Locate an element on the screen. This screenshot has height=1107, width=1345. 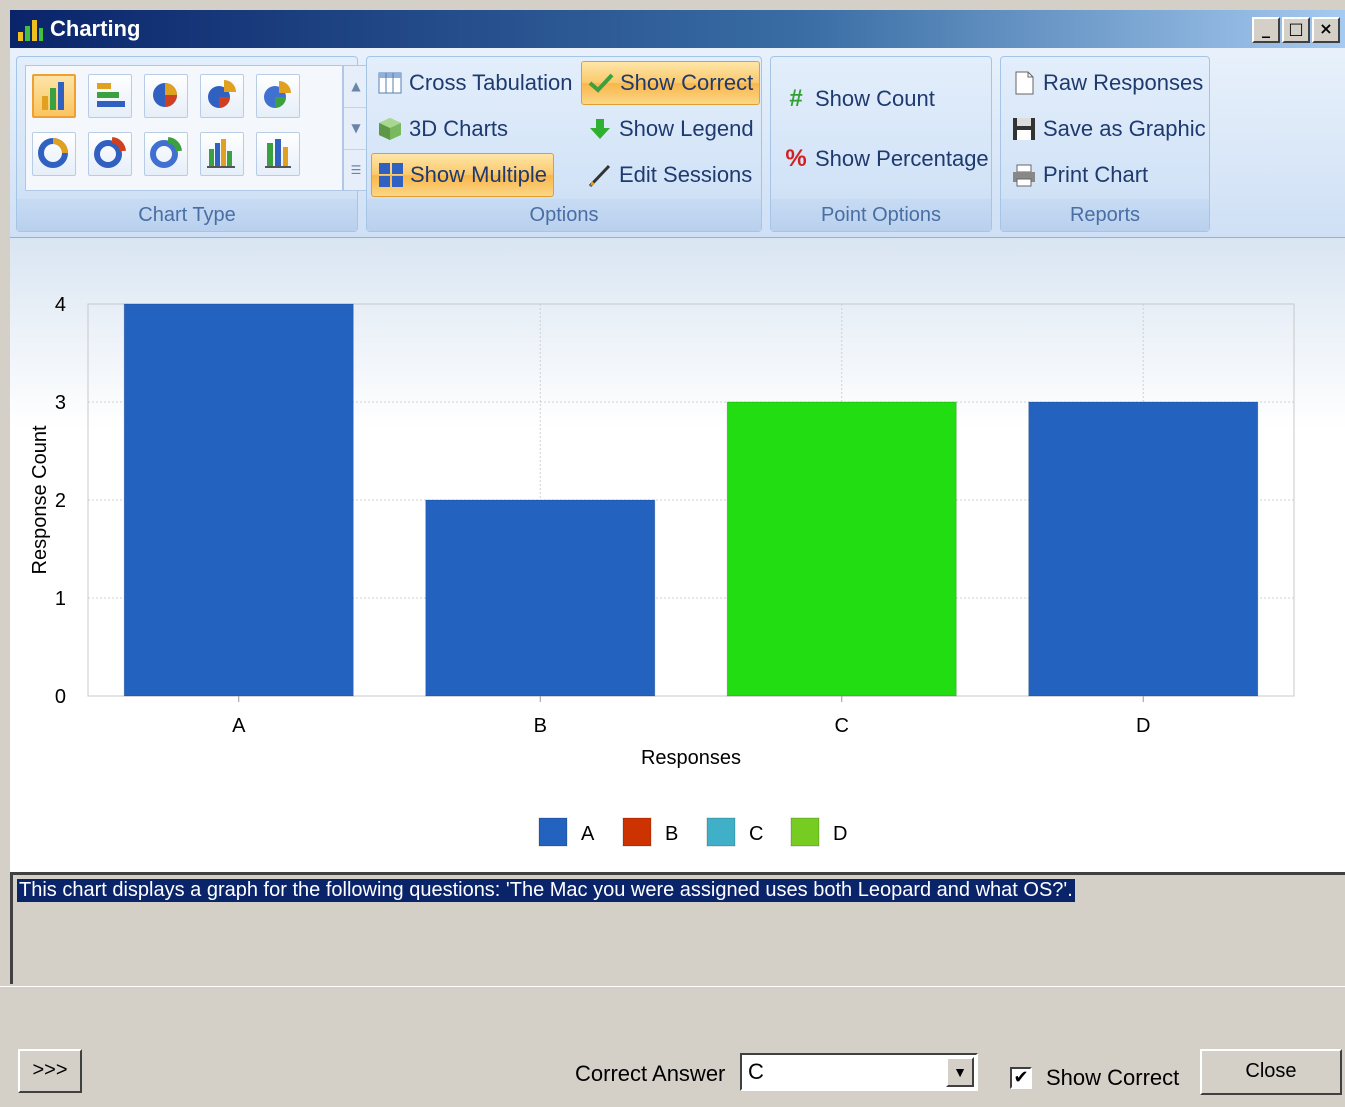
print-chart-button: Print Chart is located at coordinates (1079, 175).